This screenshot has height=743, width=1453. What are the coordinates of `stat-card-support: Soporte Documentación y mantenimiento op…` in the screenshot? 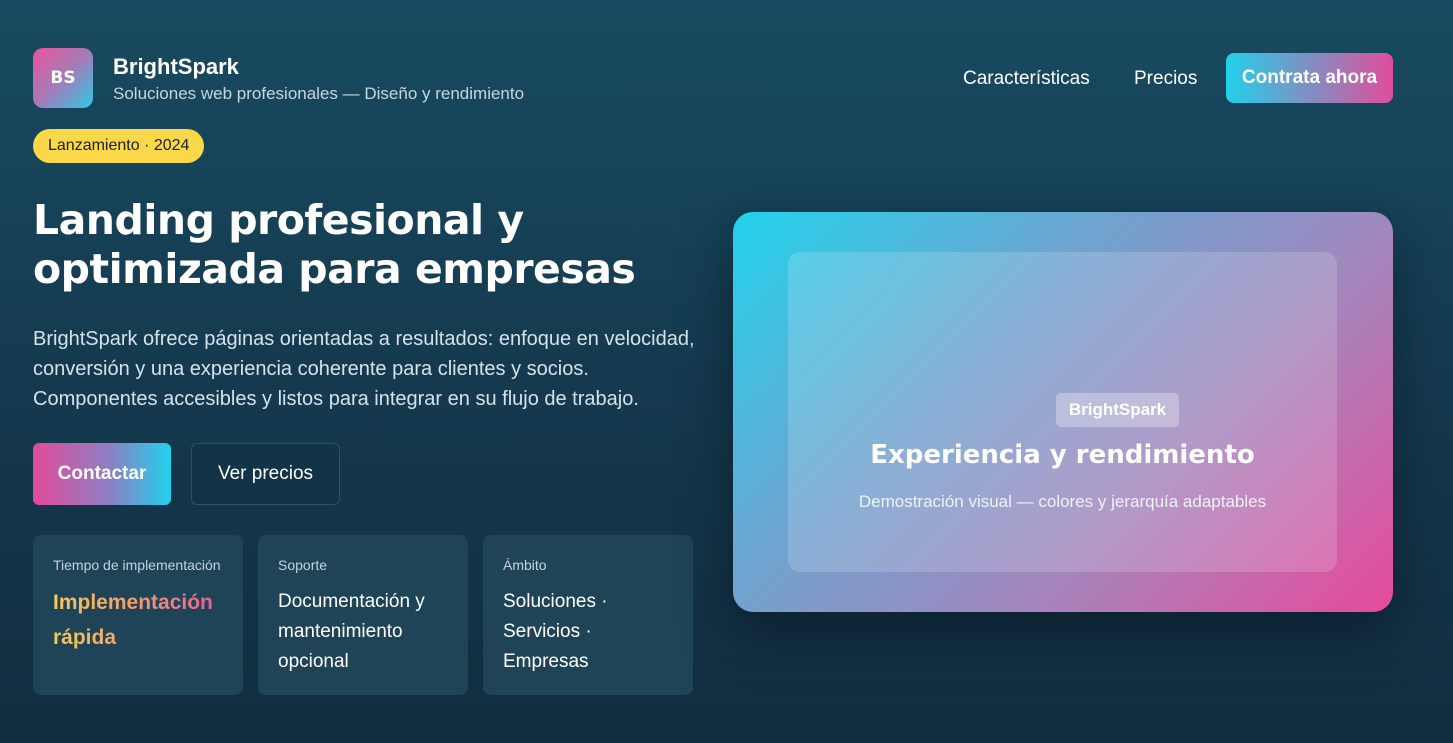 It's located at (363, 615).